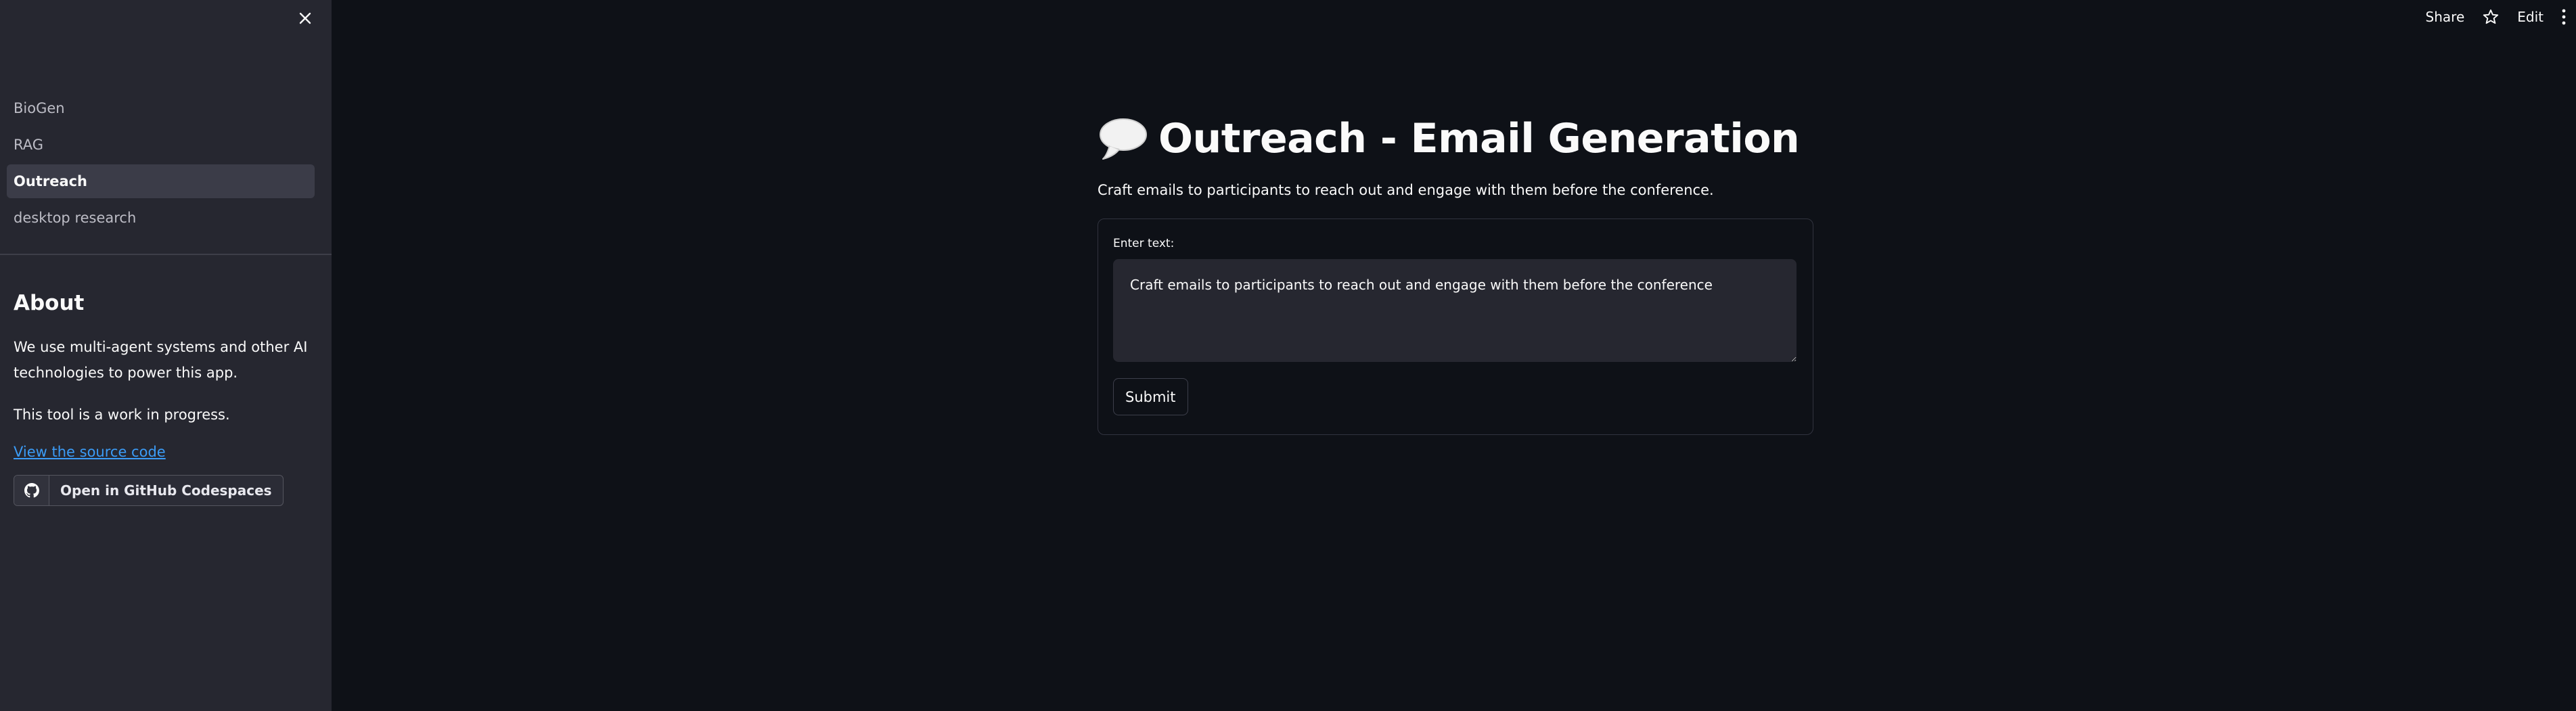 The height and width of the screenshot is (711, 2576). I want to click on speech-balloon-icon, so click(1128, 139).